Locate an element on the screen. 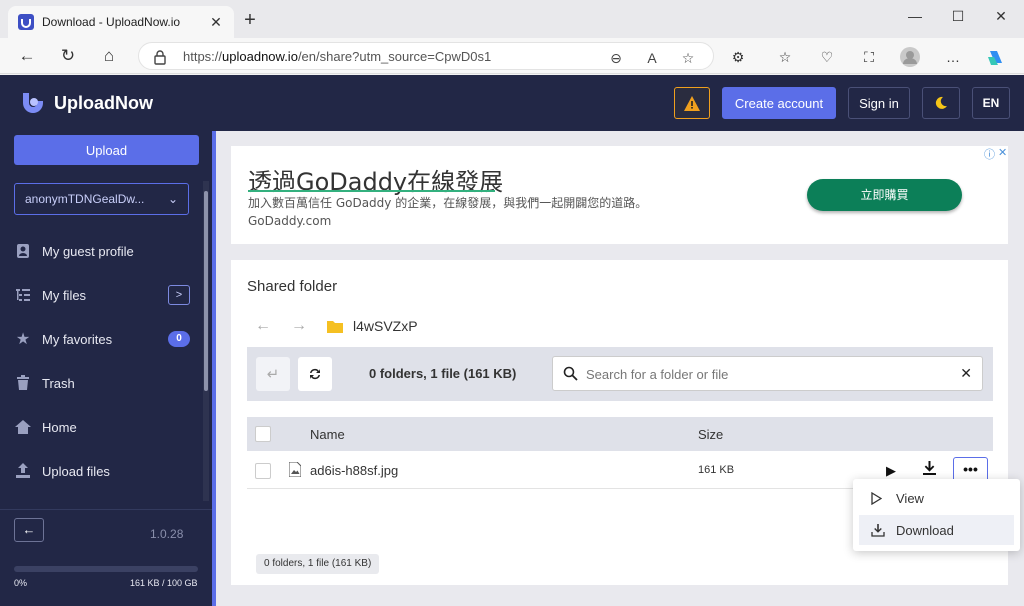 Image resolution: width=1024 pixels, height=606 pixels. moon-icon is located at coordinates (941, 102).